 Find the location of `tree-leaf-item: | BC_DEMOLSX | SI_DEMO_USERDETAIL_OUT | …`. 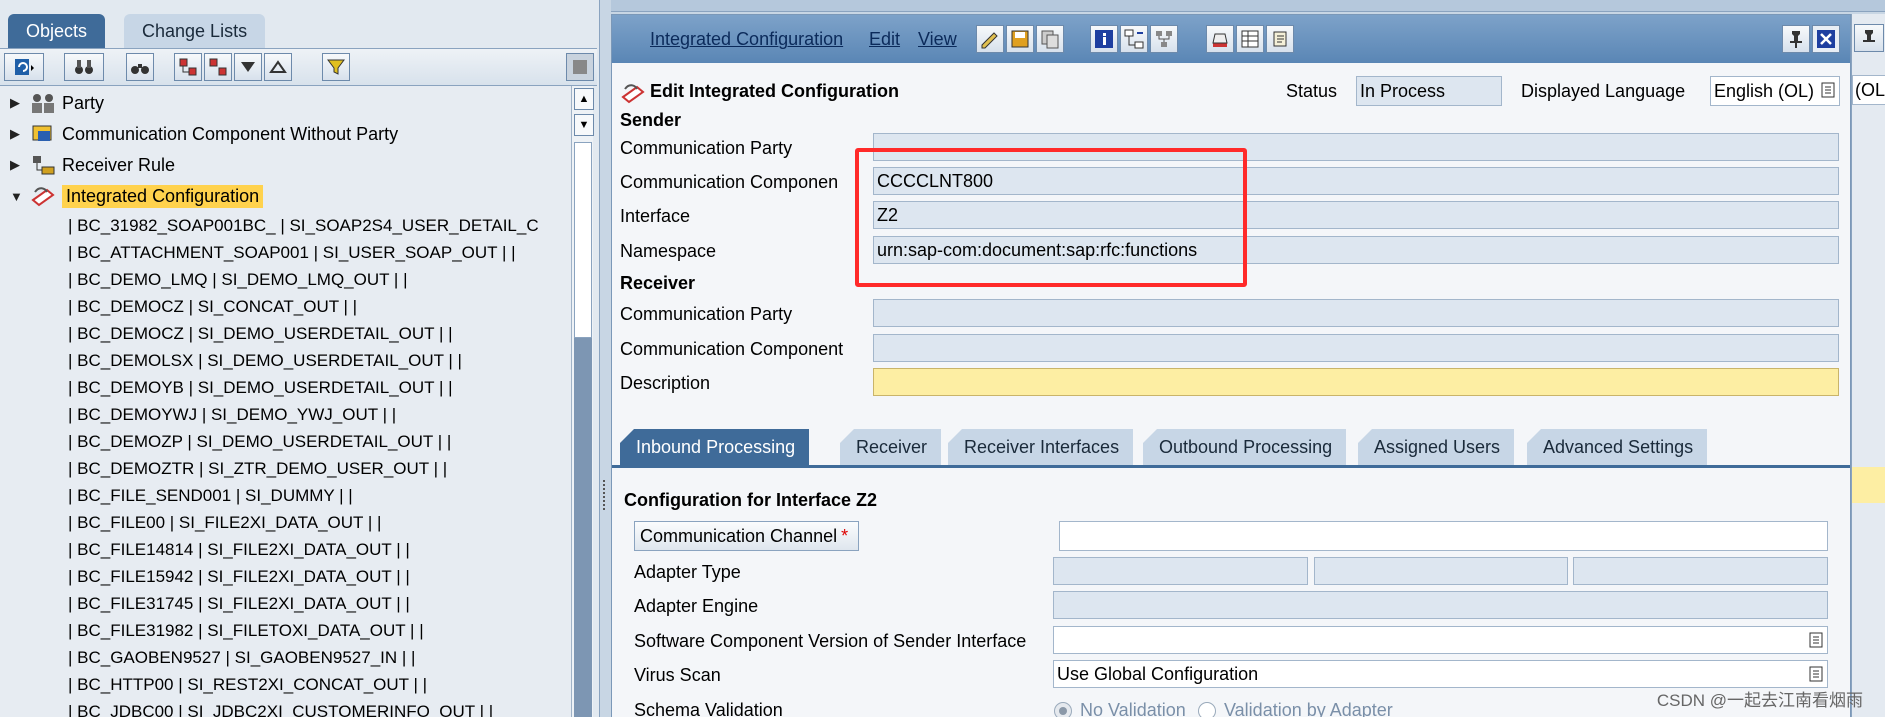

tree-leaf-item: | BC_DEMOLSX | SI_DEMO_USERDETAIL_OUT | … is located at coordinates (265, 360).